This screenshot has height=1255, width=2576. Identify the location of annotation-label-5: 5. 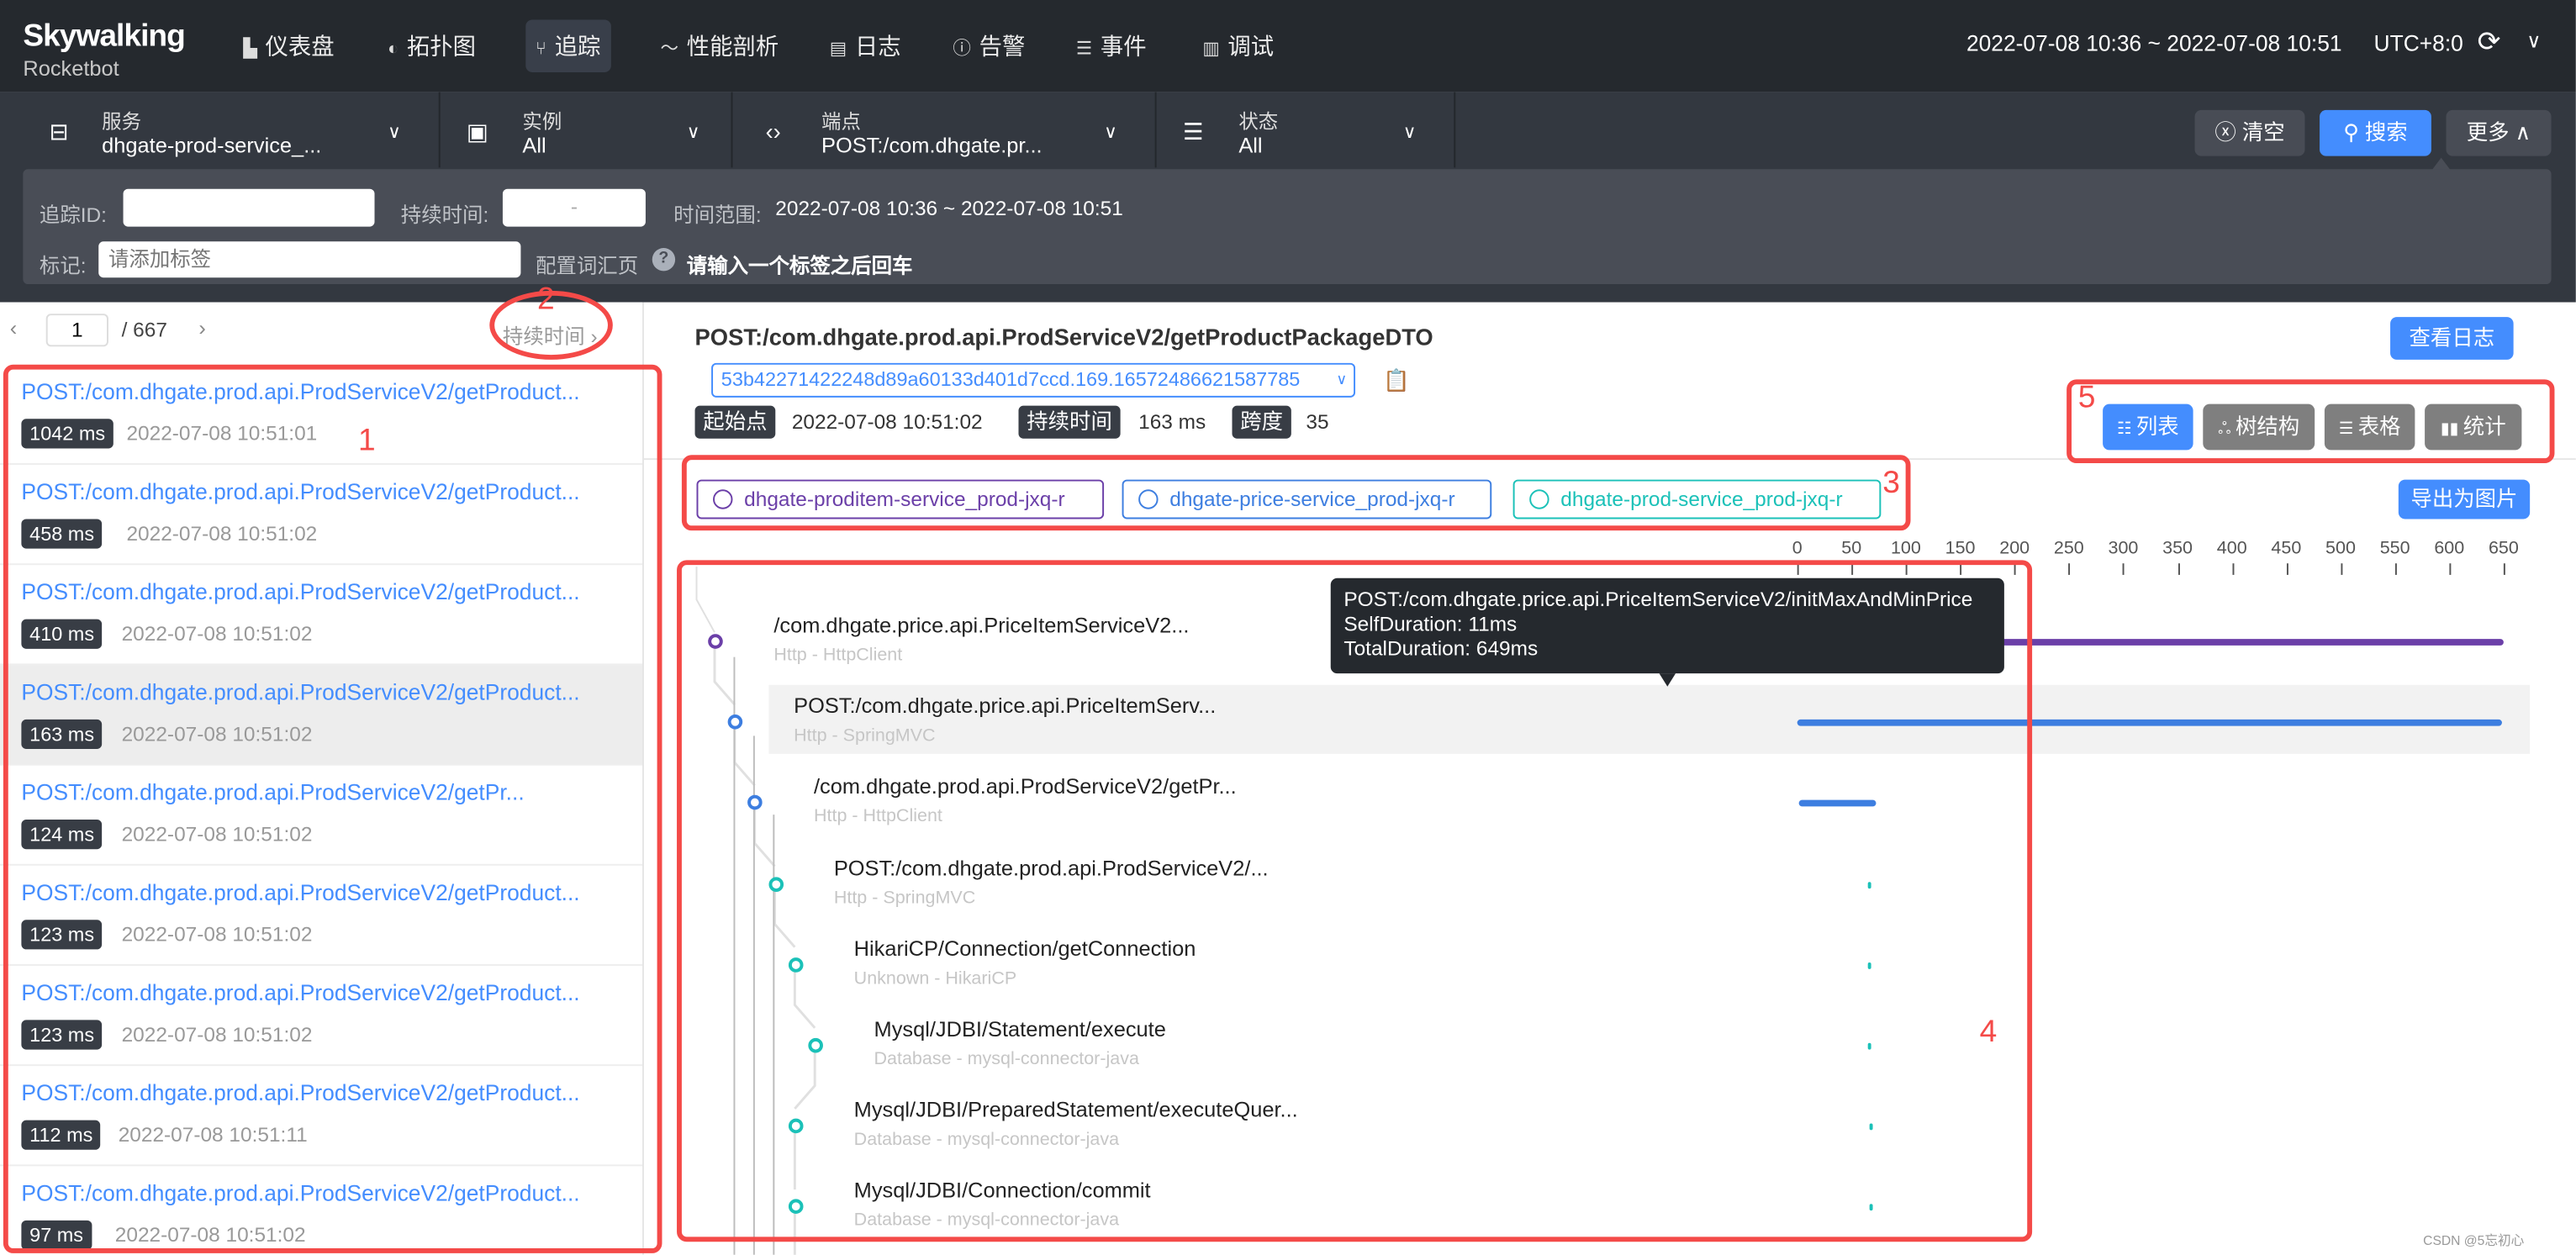
(2086, 398).